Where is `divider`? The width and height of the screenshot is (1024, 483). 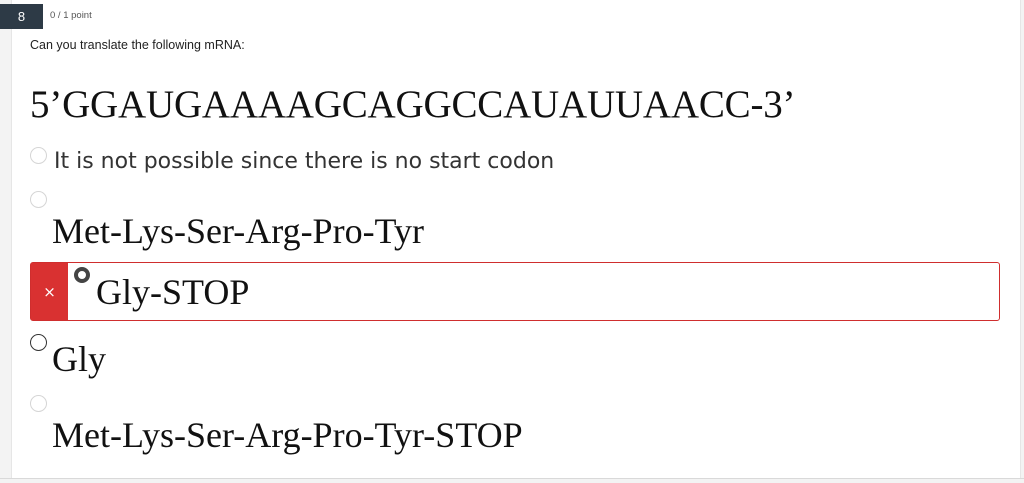
divider is located at coordinates (512, 478).